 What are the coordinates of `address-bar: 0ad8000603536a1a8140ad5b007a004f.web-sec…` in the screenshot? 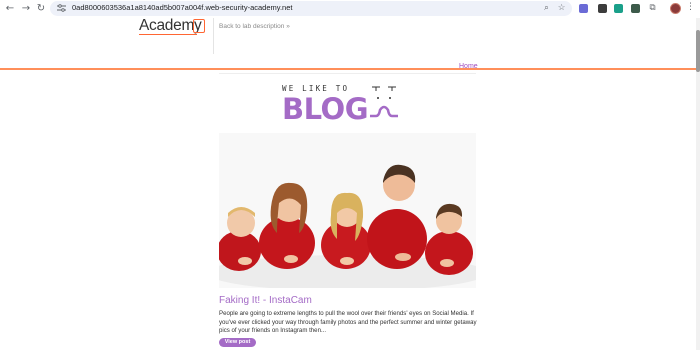 It's located at (311, 8).